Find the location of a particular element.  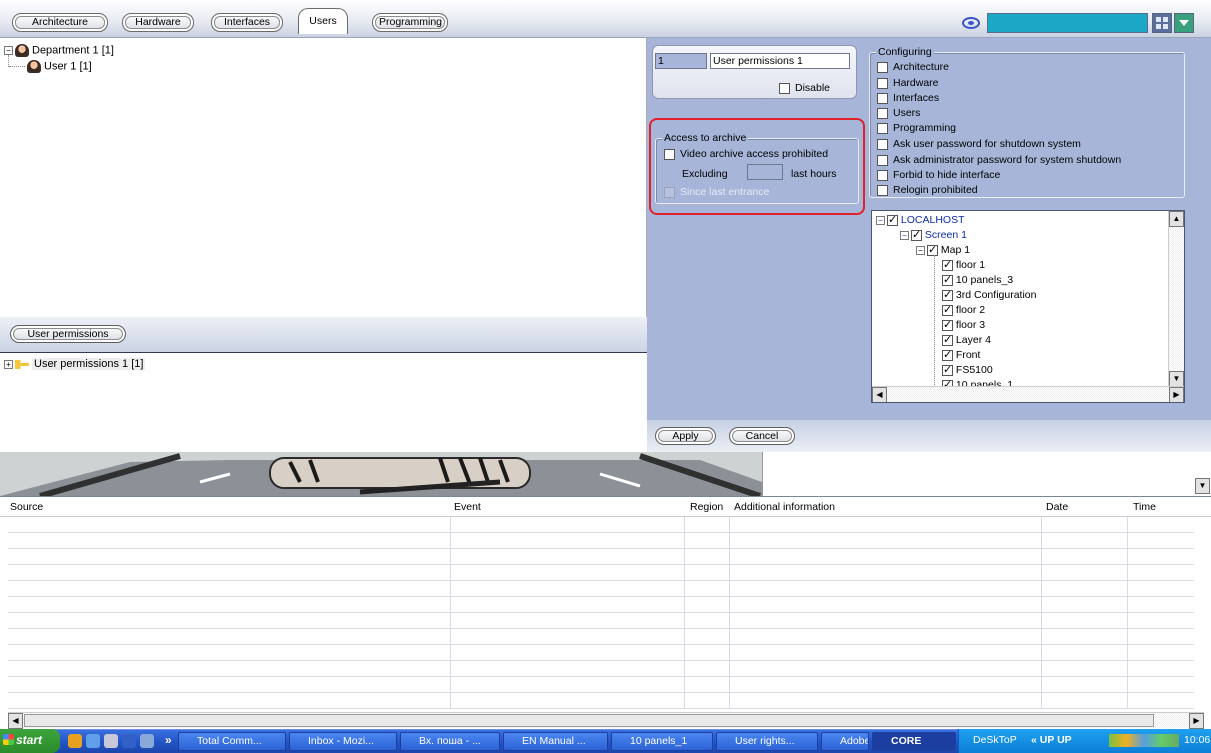

quicklaunch-chevron-icon: » is located at coordinates (168, 740).